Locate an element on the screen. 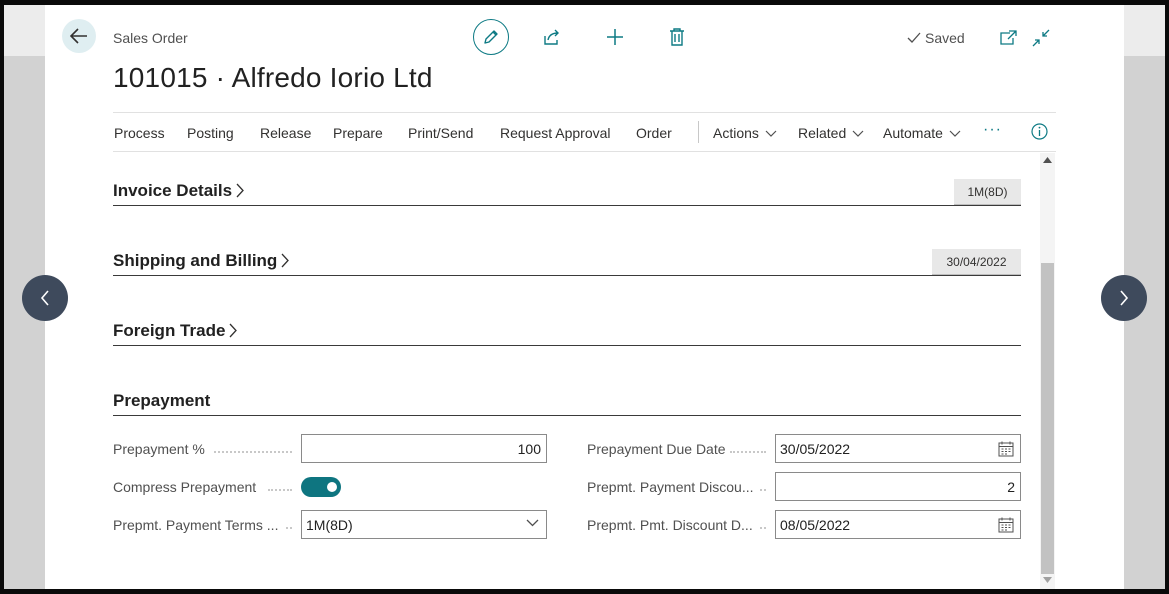 Image resolution: width=1169 pixels, height=594 pixels. prepmt-payment-discount-input: 2 is located at coordinates (898, 486).